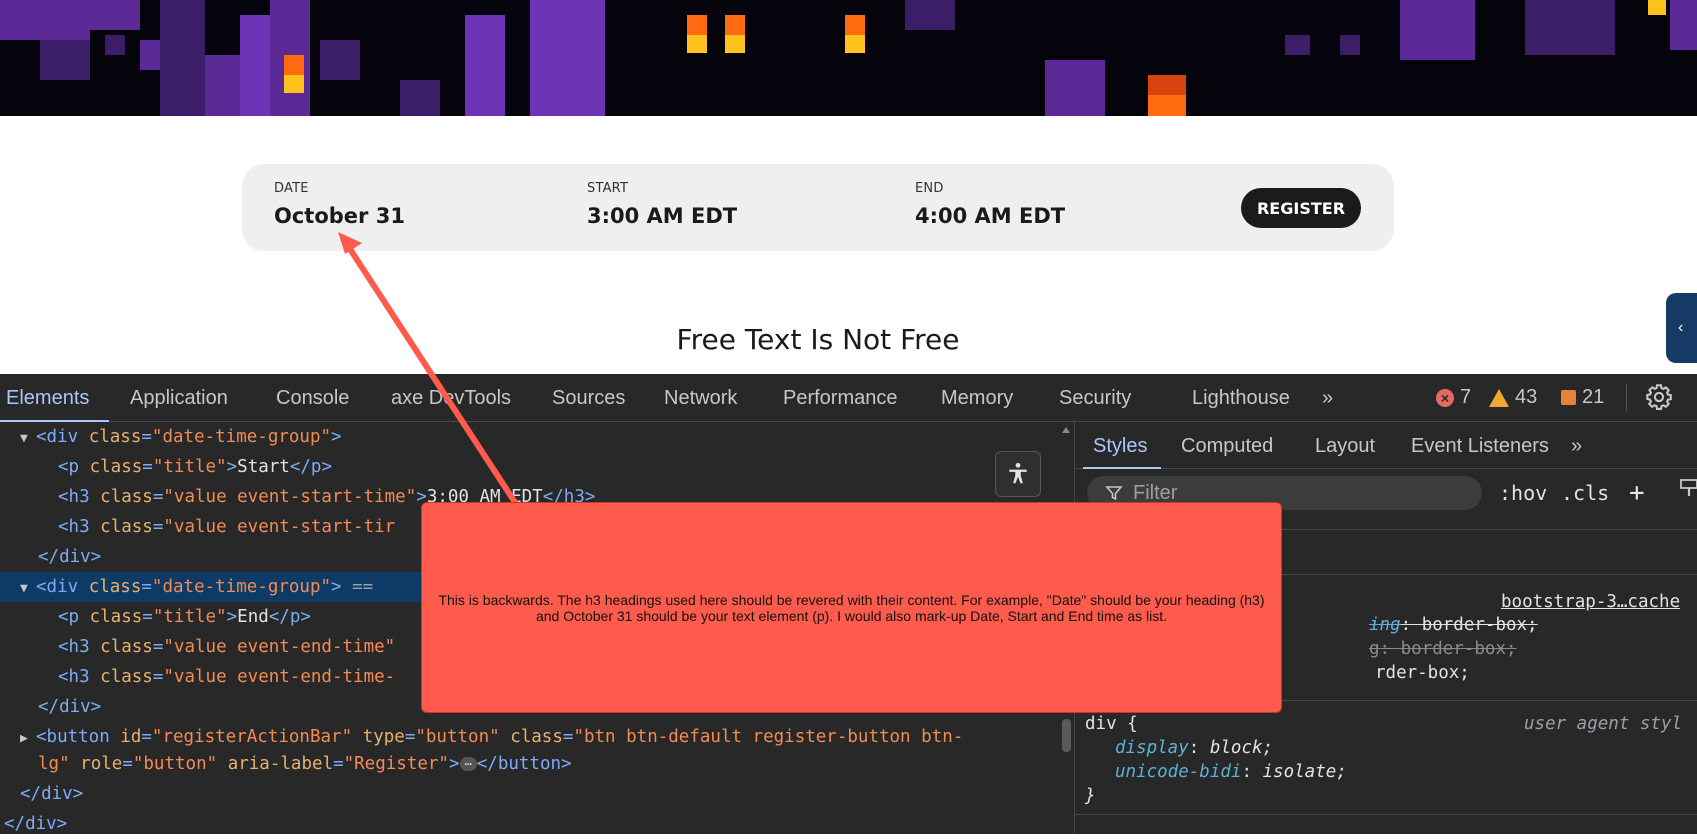 The image size is (1697, 839). I want to click on start-value: 3:00 AM EDT, so click(662, 216).